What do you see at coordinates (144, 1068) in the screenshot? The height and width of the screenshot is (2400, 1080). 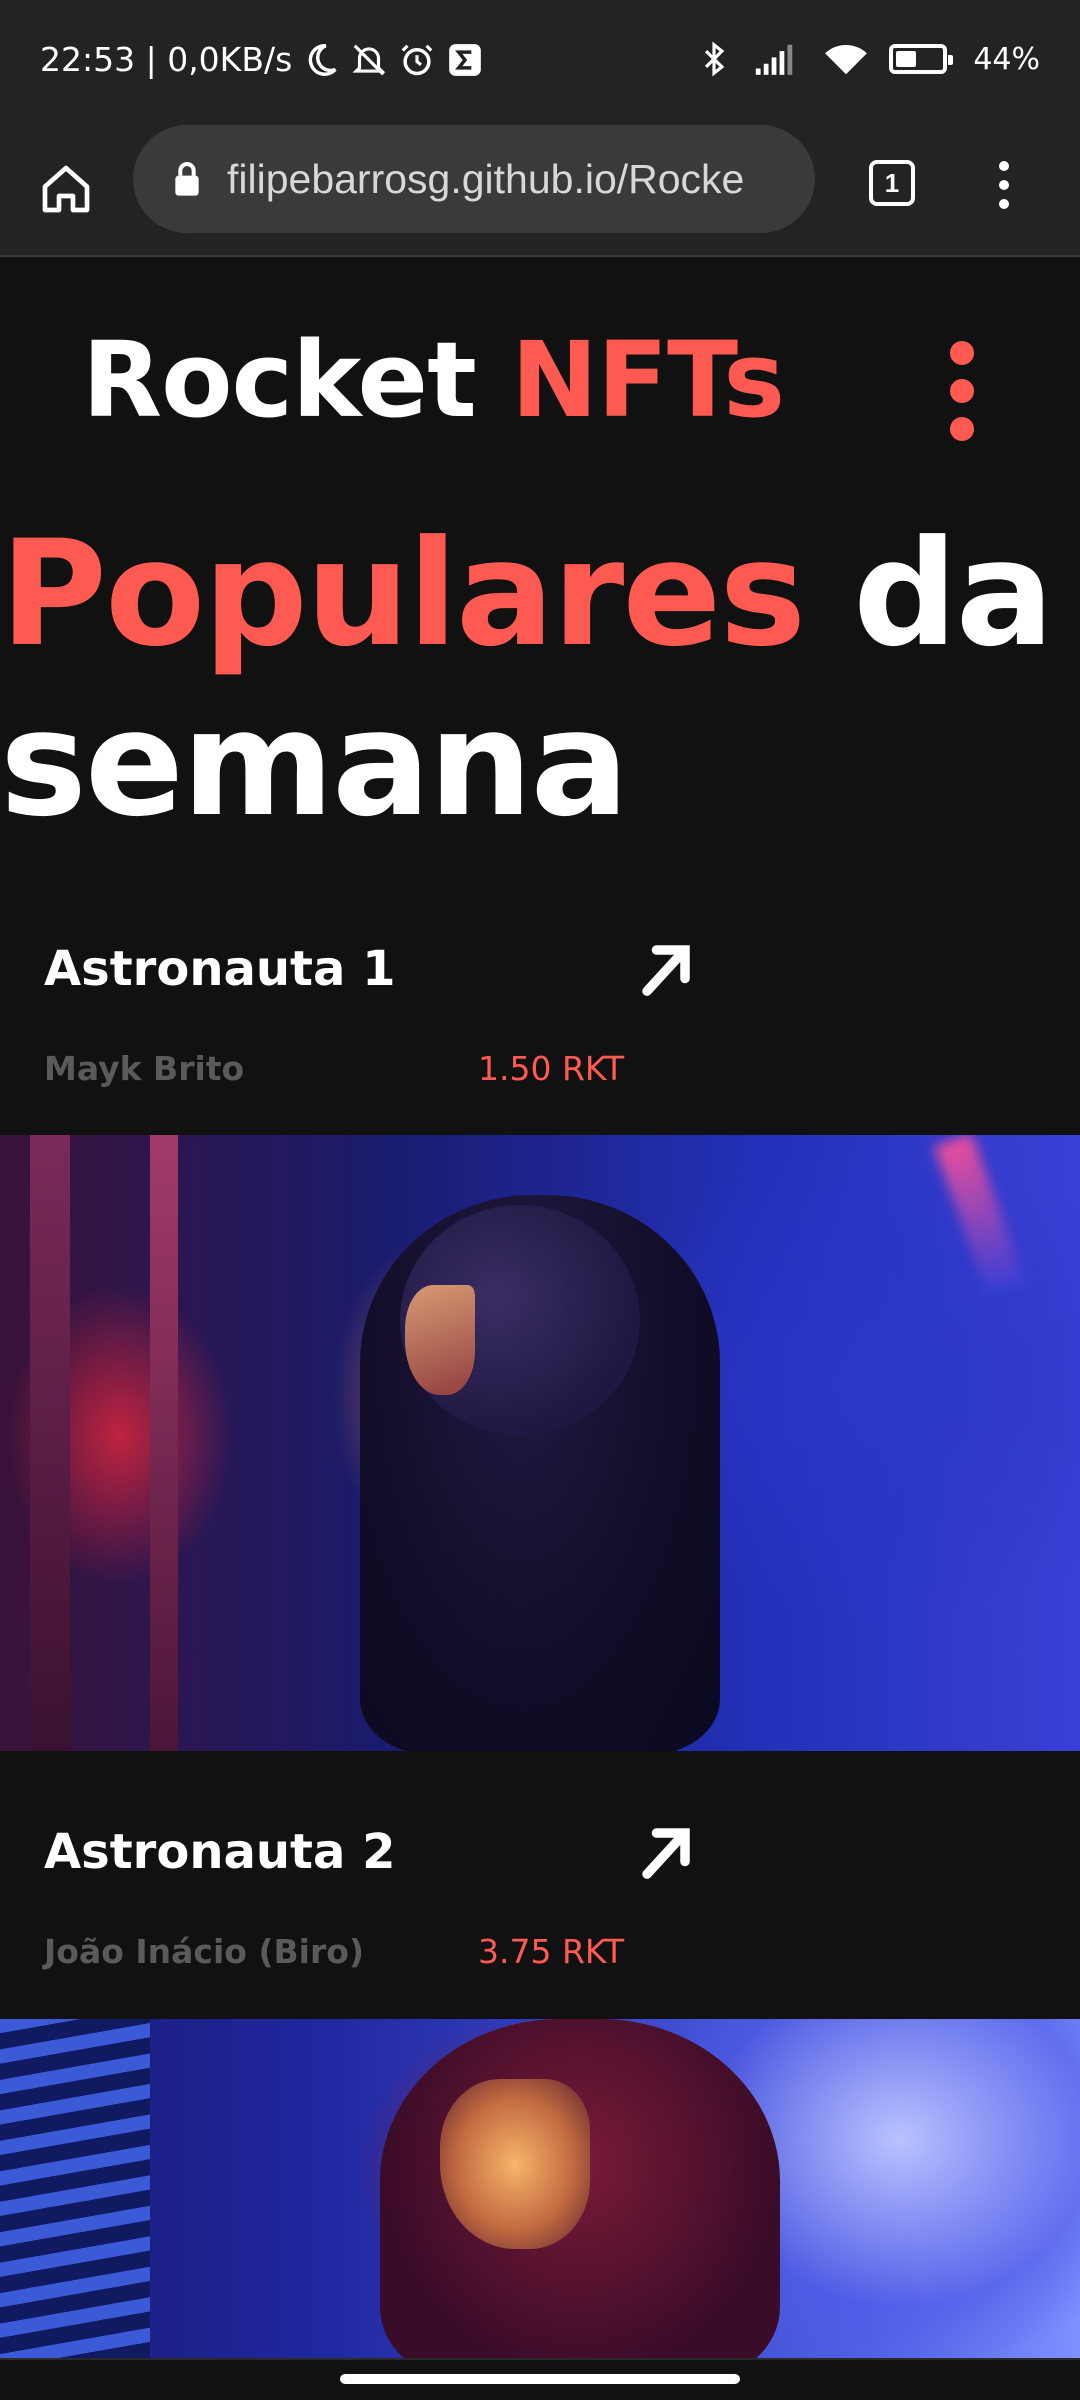 I see `nft-author: Mayk Brito` at bounding box center [144, 1068].